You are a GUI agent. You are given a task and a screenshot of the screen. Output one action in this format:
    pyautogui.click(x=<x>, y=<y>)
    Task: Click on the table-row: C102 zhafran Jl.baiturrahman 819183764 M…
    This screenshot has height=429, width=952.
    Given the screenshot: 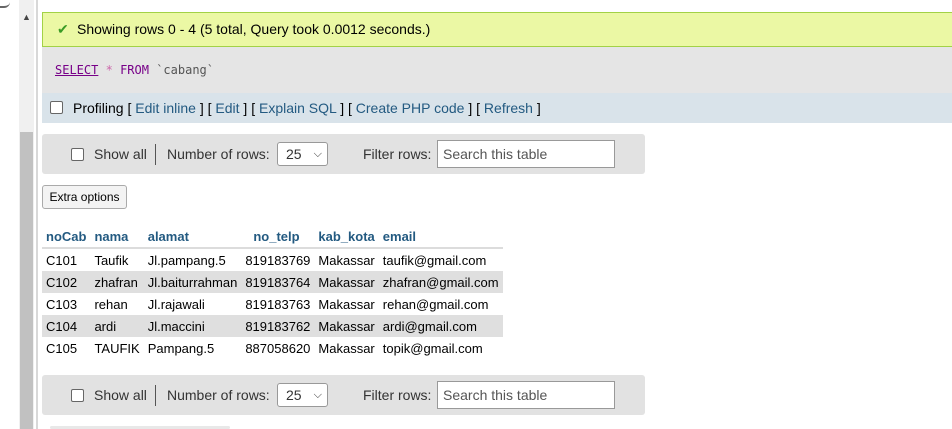 What is the action you would take?
    pyautogui.click(x=272, y=282)
    